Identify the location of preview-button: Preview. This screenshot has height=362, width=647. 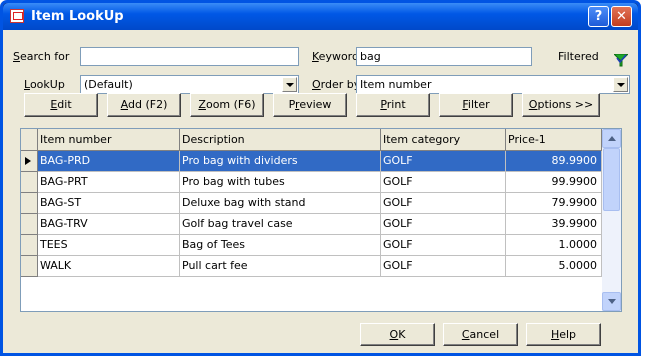
(310, 105).